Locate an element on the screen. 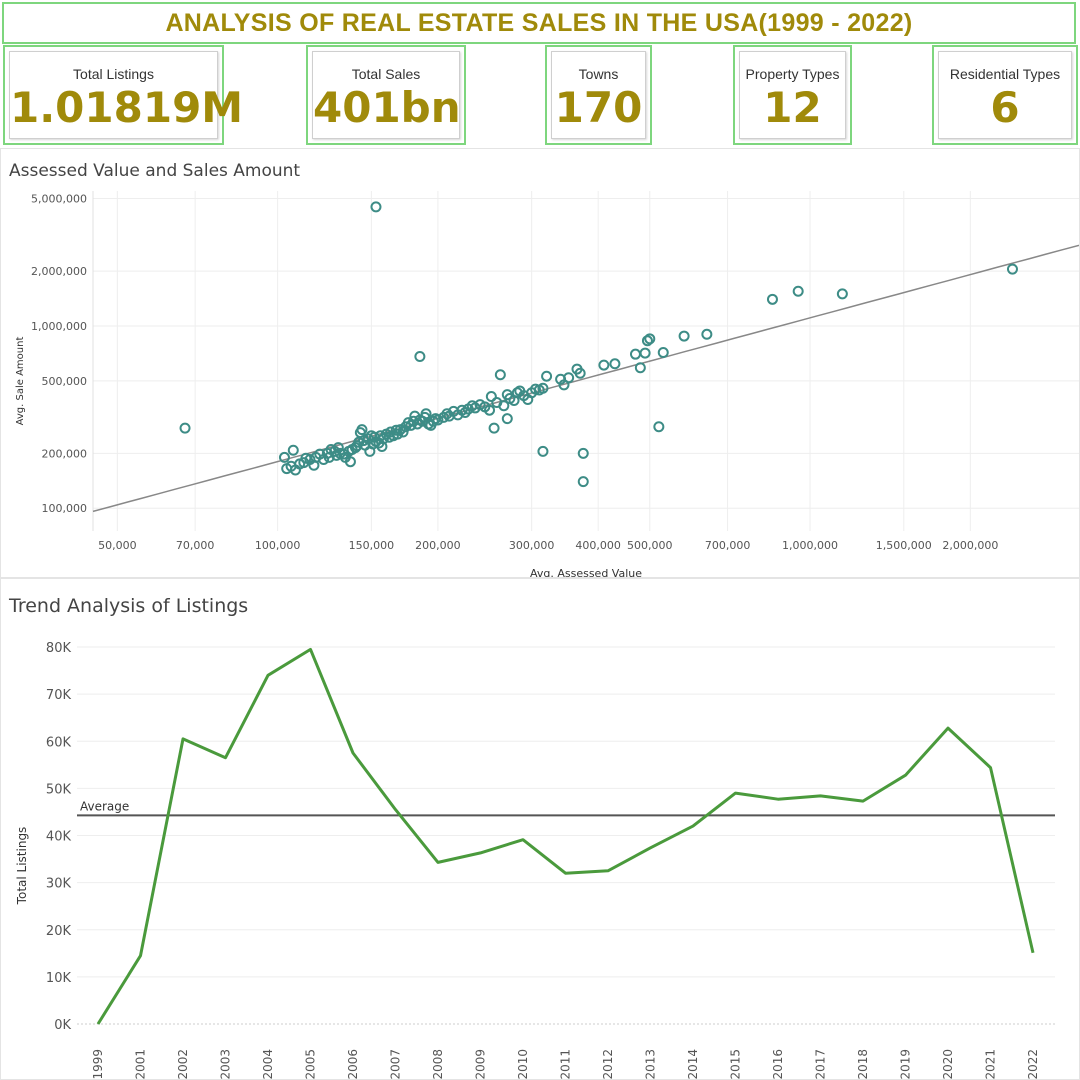  x-tick-label: 2015 is located at coordinates (736, 1064).